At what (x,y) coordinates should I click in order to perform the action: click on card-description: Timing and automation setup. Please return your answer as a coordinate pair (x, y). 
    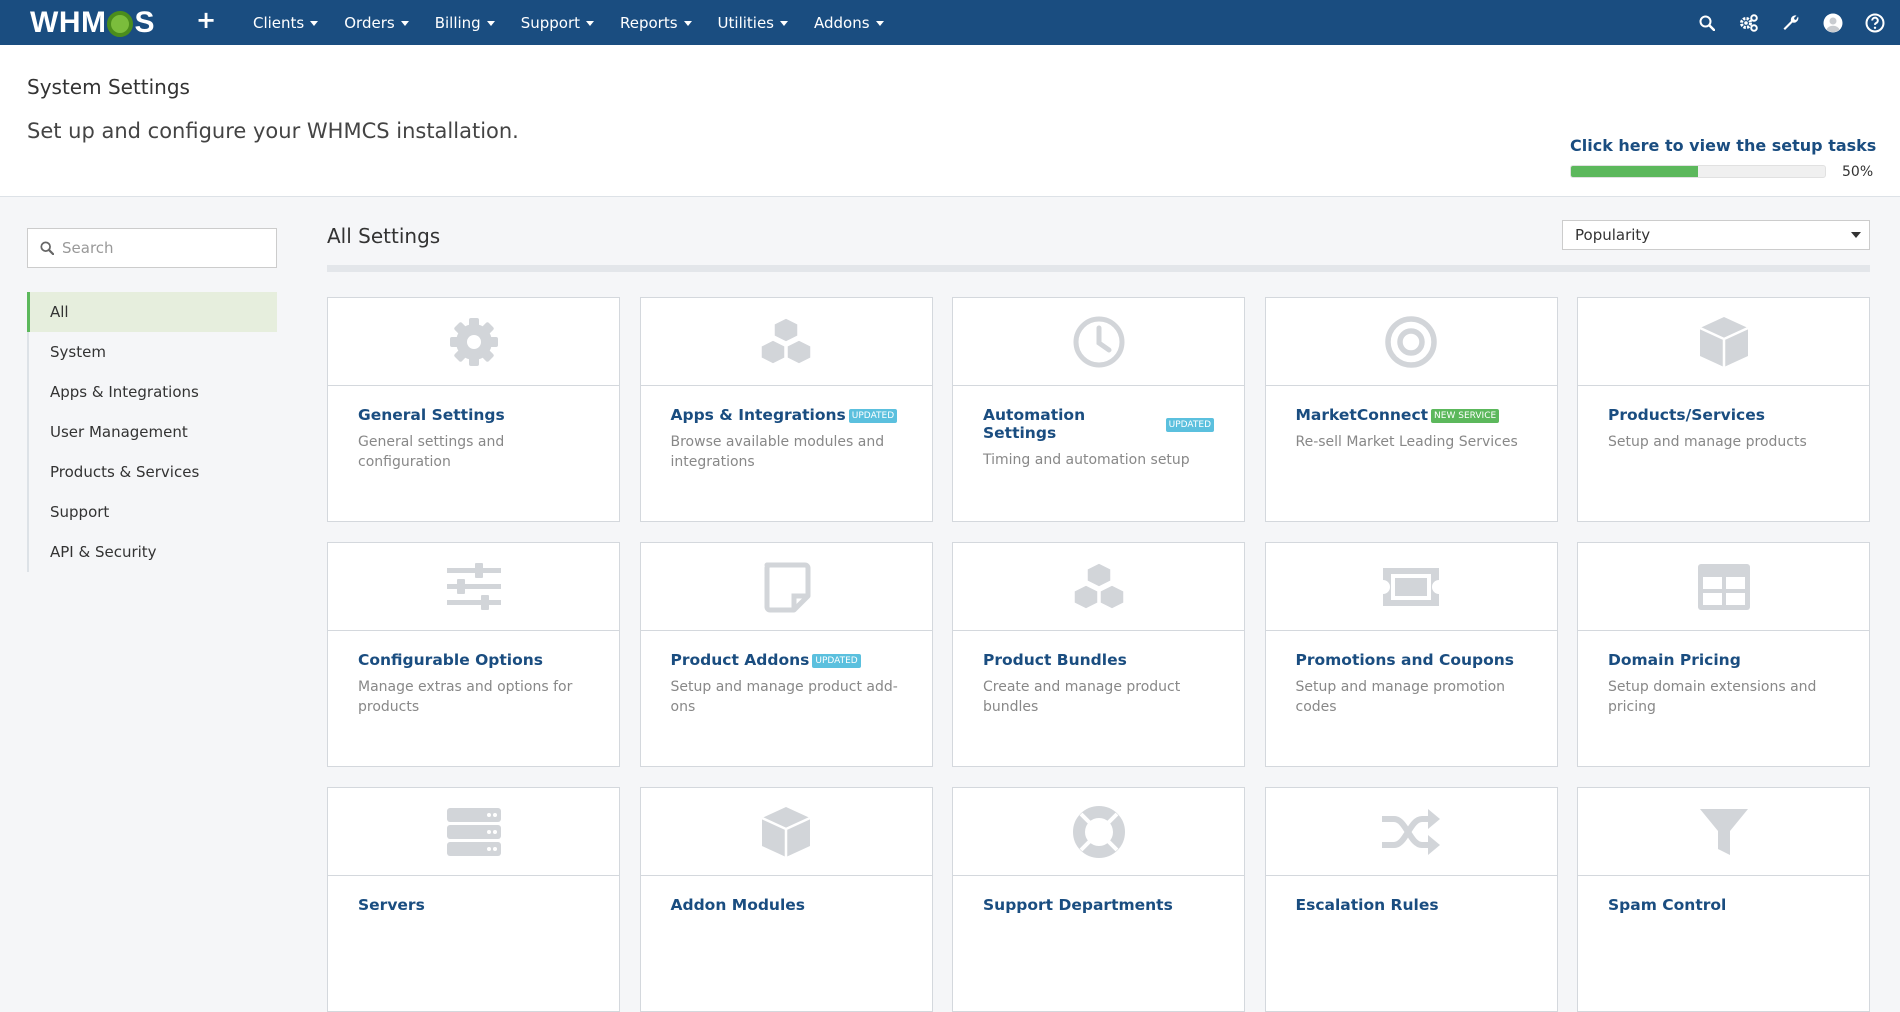
    Looking at the image, I should click on (1086, 460).